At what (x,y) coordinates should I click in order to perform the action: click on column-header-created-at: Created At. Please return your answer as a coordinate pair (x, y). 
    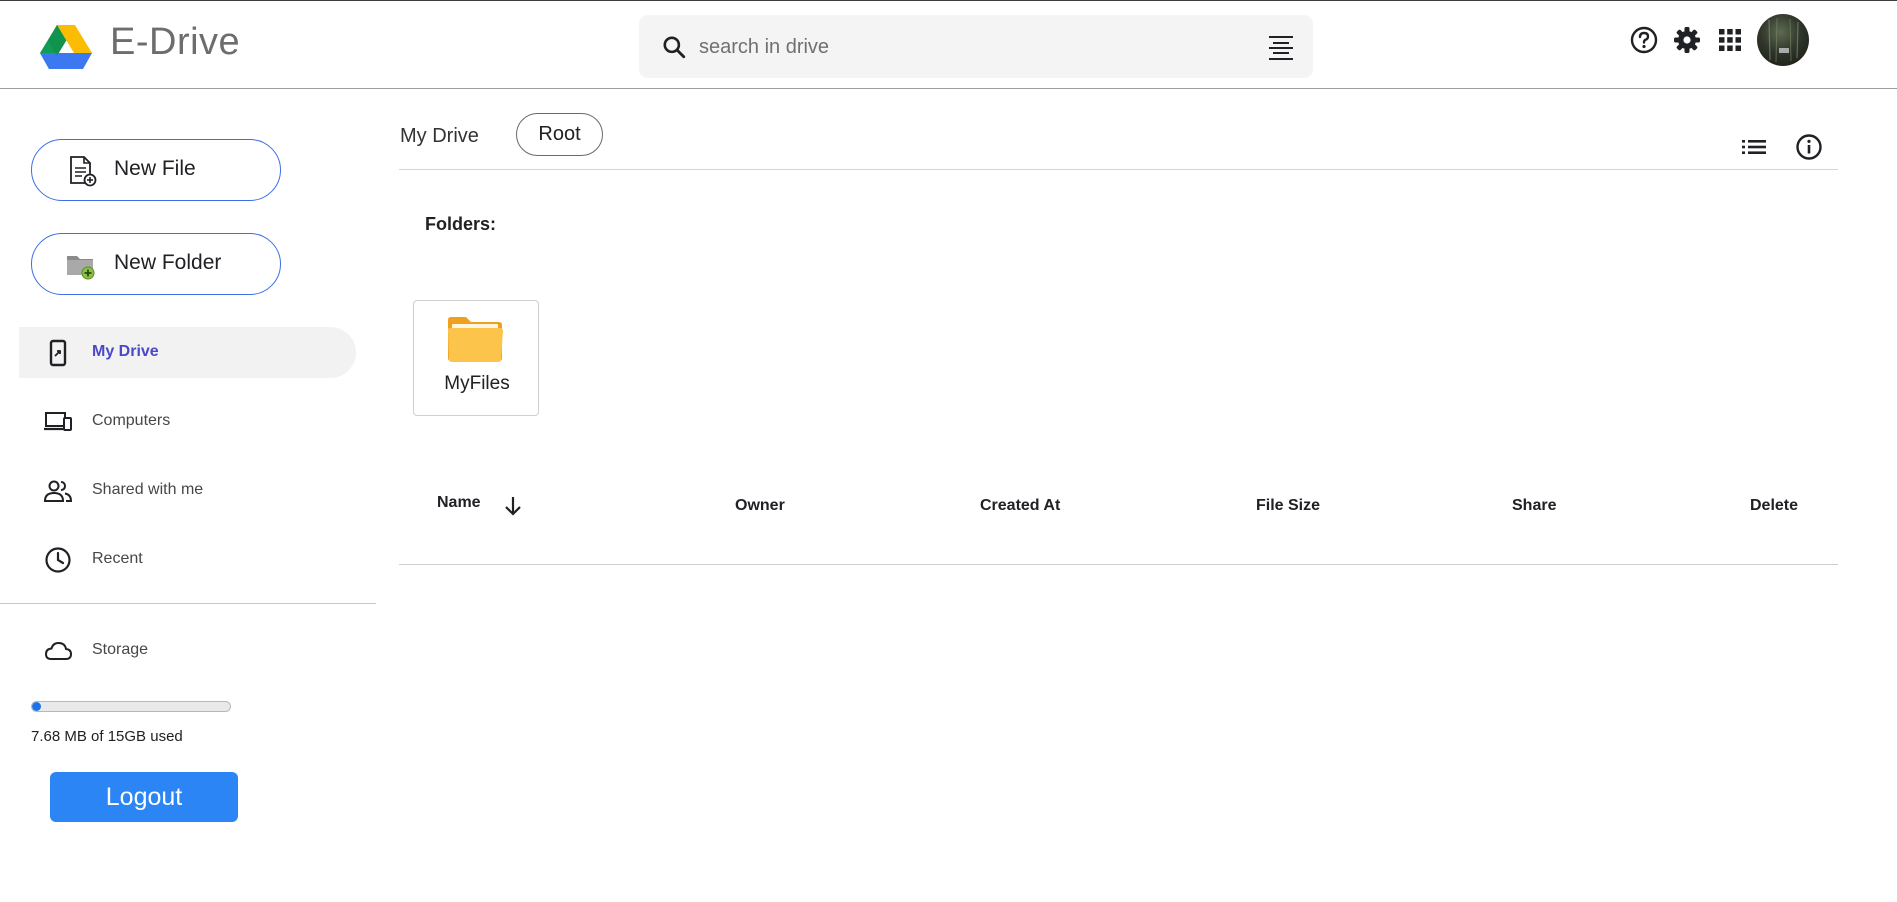
    Looking at the image, I should click on (1020, 505).